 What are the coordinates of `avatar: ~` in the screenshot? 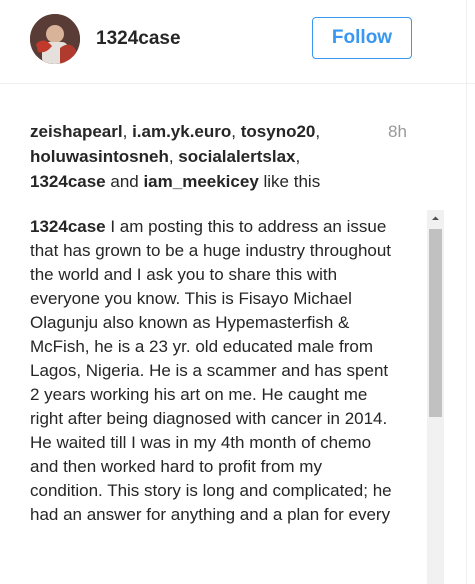 It's located at (55, 39).